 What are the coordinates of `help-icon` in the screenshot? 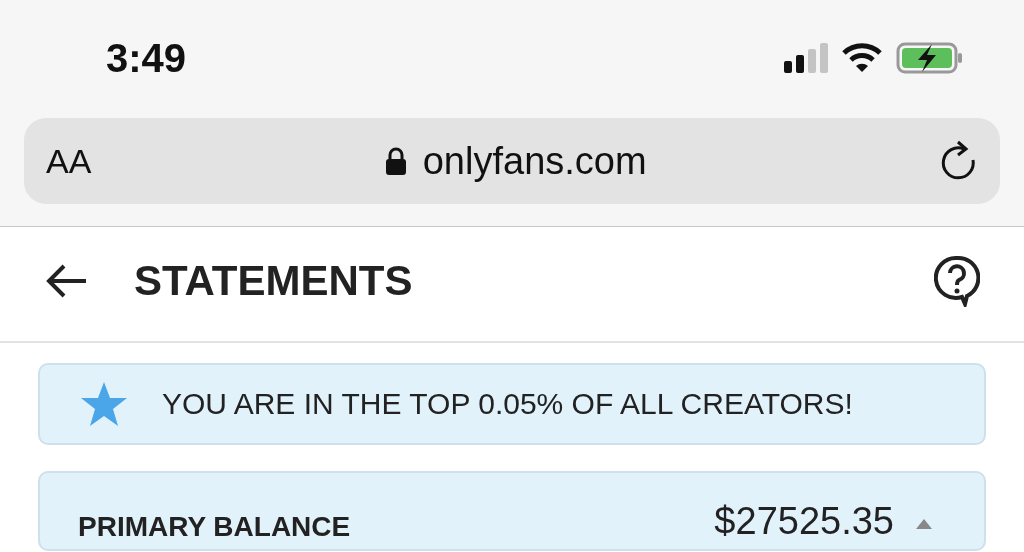 It's located at (957, 281).